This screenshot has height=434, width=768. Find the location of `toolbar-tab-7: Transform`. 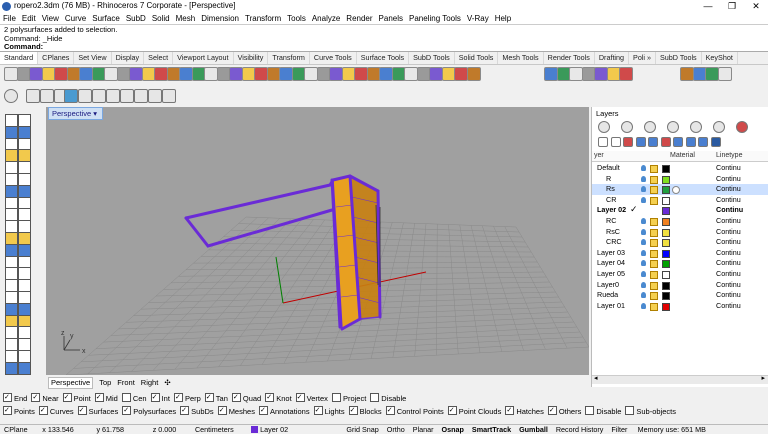

toolbar-tab-7: Transform is located at coordinates (289, 58).